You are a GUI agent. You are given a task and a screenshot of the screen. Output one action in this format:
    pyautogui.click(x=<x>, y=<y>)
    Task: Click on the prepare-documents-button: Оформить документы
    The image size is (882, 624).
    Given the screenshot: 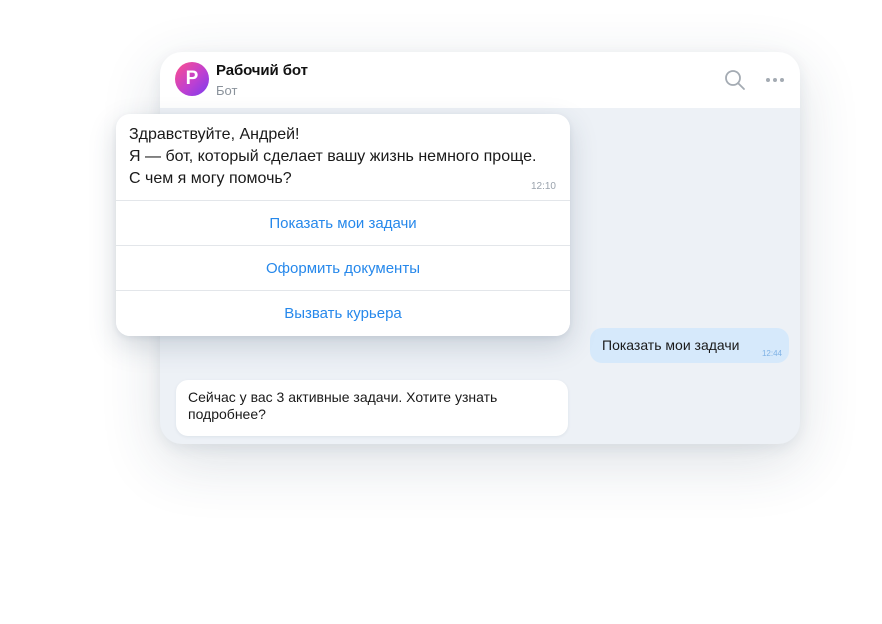 What is the action you would take?
    pyautogui.click(x=343, y=268)
    